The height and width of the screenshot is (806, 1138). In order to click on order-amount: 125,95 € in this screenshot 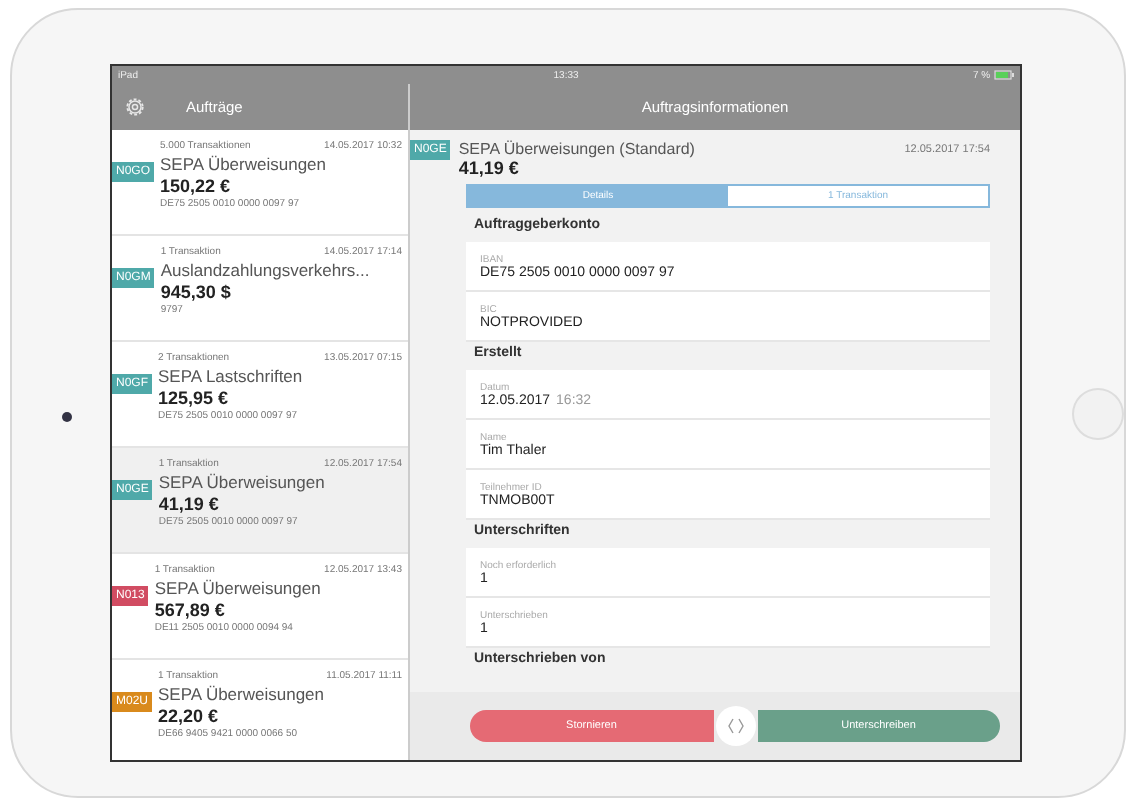, I will do `click(194, 398)`.